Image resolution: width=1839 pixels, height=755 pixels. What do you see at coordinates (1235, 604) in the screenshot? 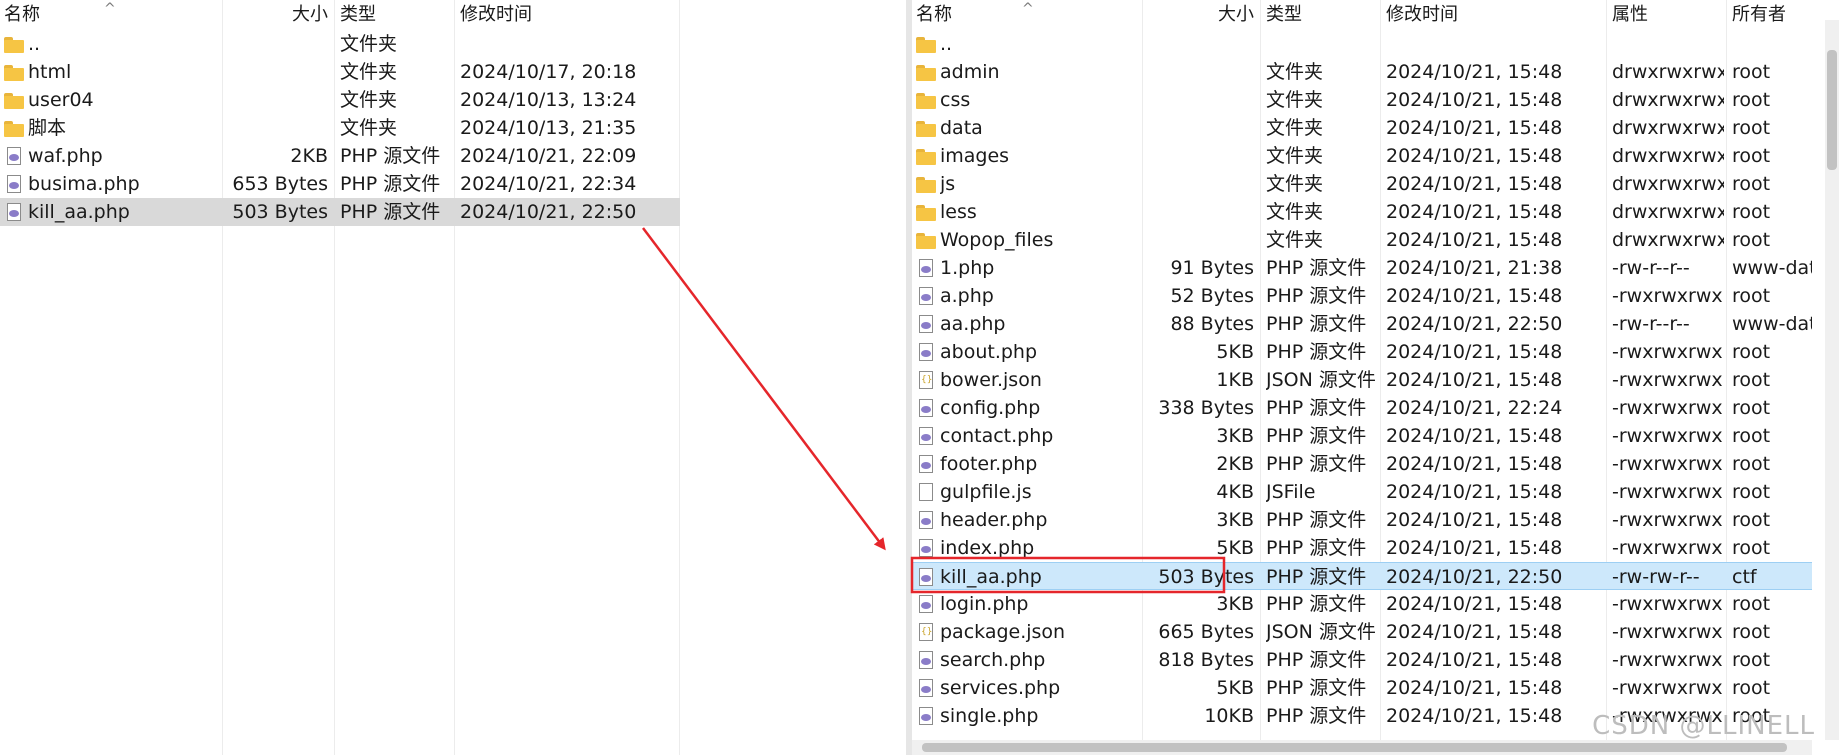
I see `file-size: 3KB` at bounding box center [1235, 604].